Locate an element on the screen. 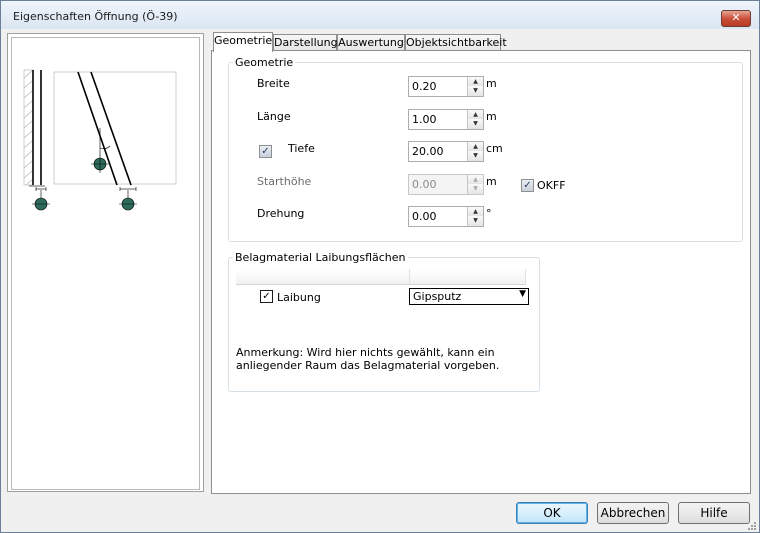 The image size is (760, 533). wall-hatch is located at coordinates (28, 127).